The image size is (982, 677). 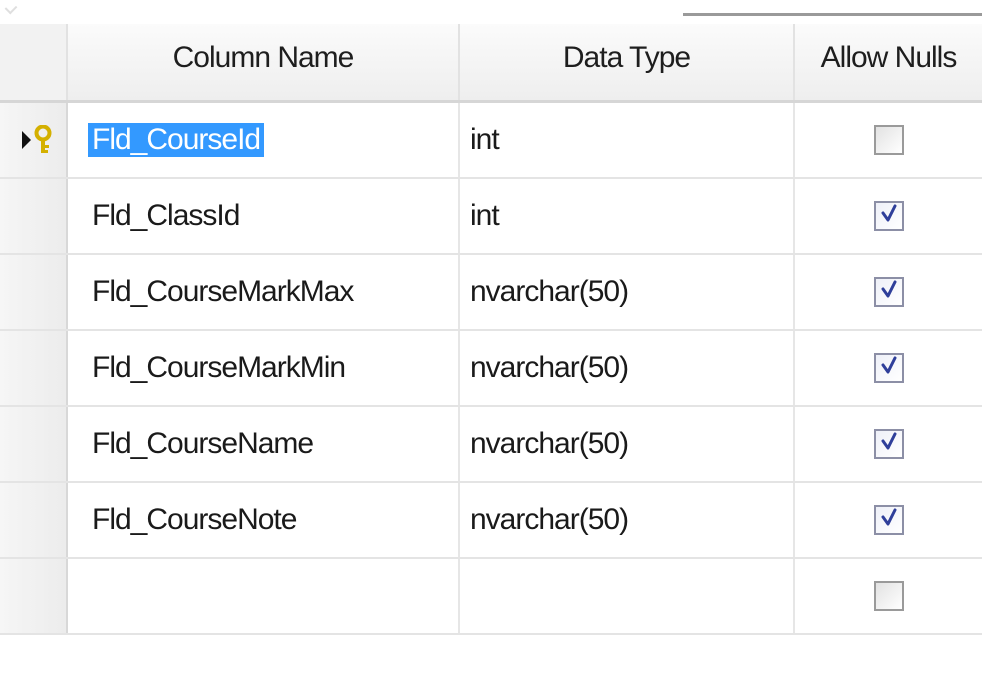 I want to click on row-indicator, so click(x=38, y=139).